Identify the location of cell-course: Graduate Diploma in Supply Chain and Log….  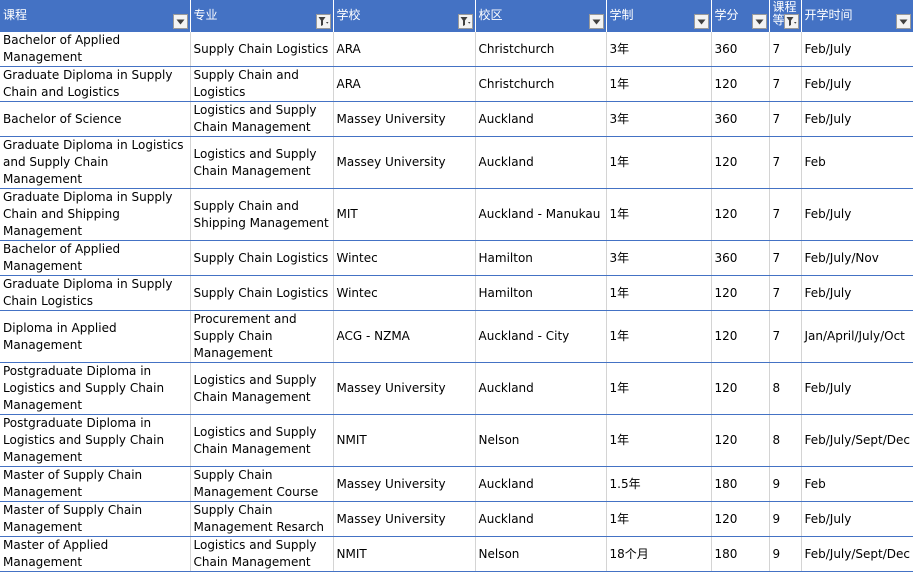
(95, 84).